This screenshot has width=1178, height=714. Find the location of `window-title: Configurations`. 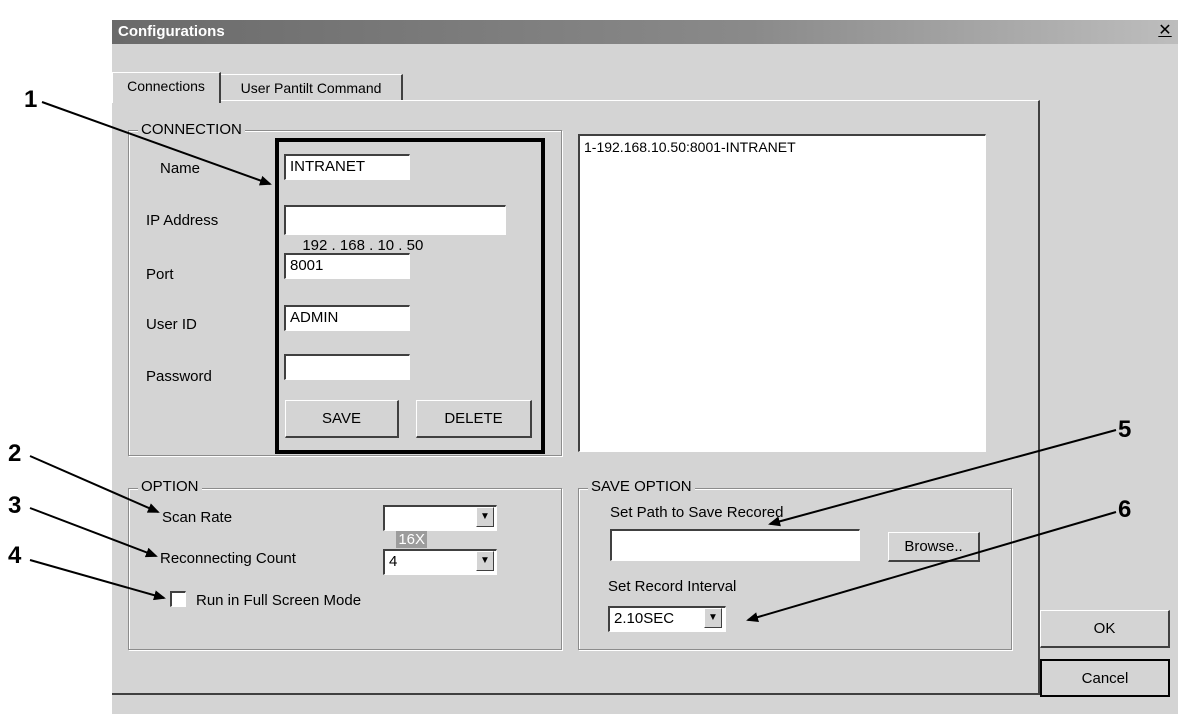

window-title: Configurations is located at coordinates (171, 31).